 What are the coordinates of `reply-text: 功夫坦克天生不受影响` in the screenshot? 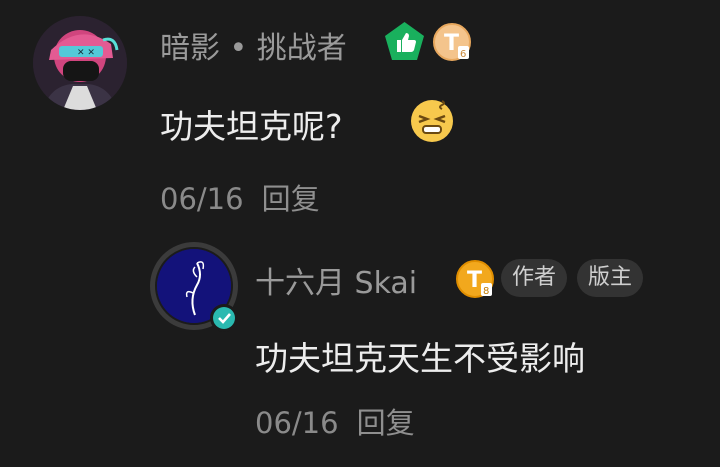 It's located at (420, 358).